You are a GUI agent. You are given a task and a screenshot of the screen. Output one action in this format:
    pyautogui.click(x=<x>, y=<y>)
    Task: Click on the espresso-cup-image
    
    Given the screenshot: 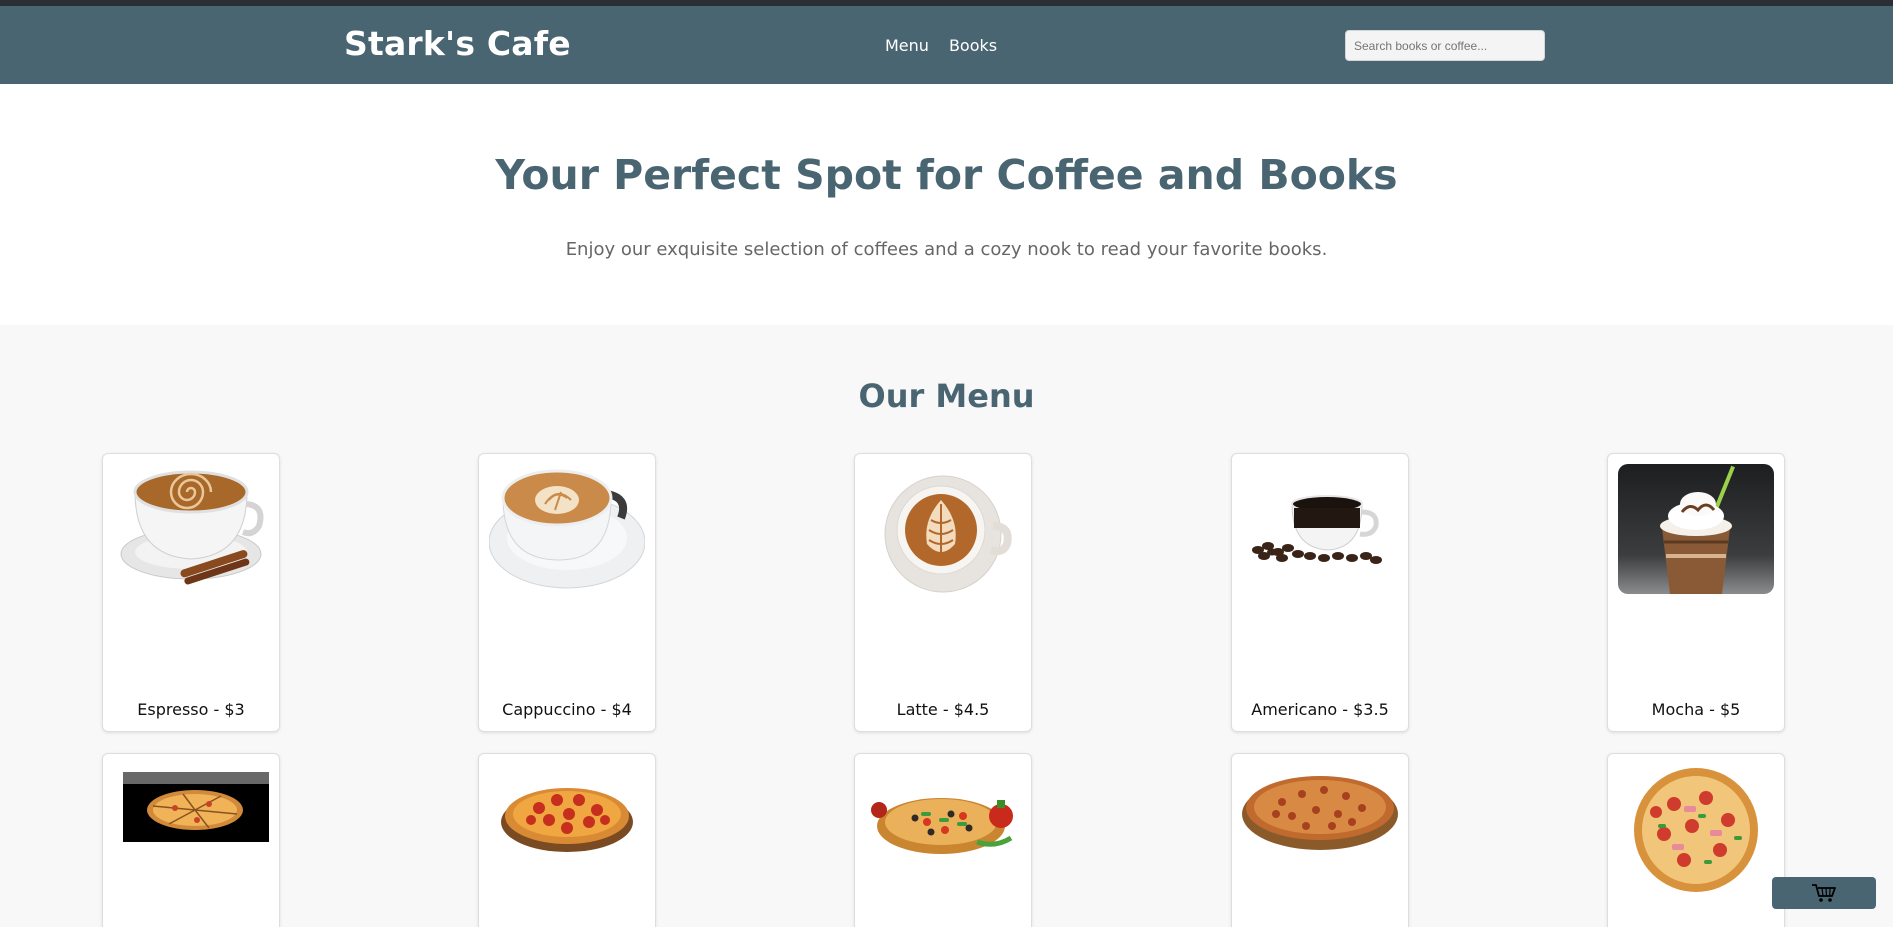 What is the action you would take?
    pyautogui.click(x=192, y=527)
    